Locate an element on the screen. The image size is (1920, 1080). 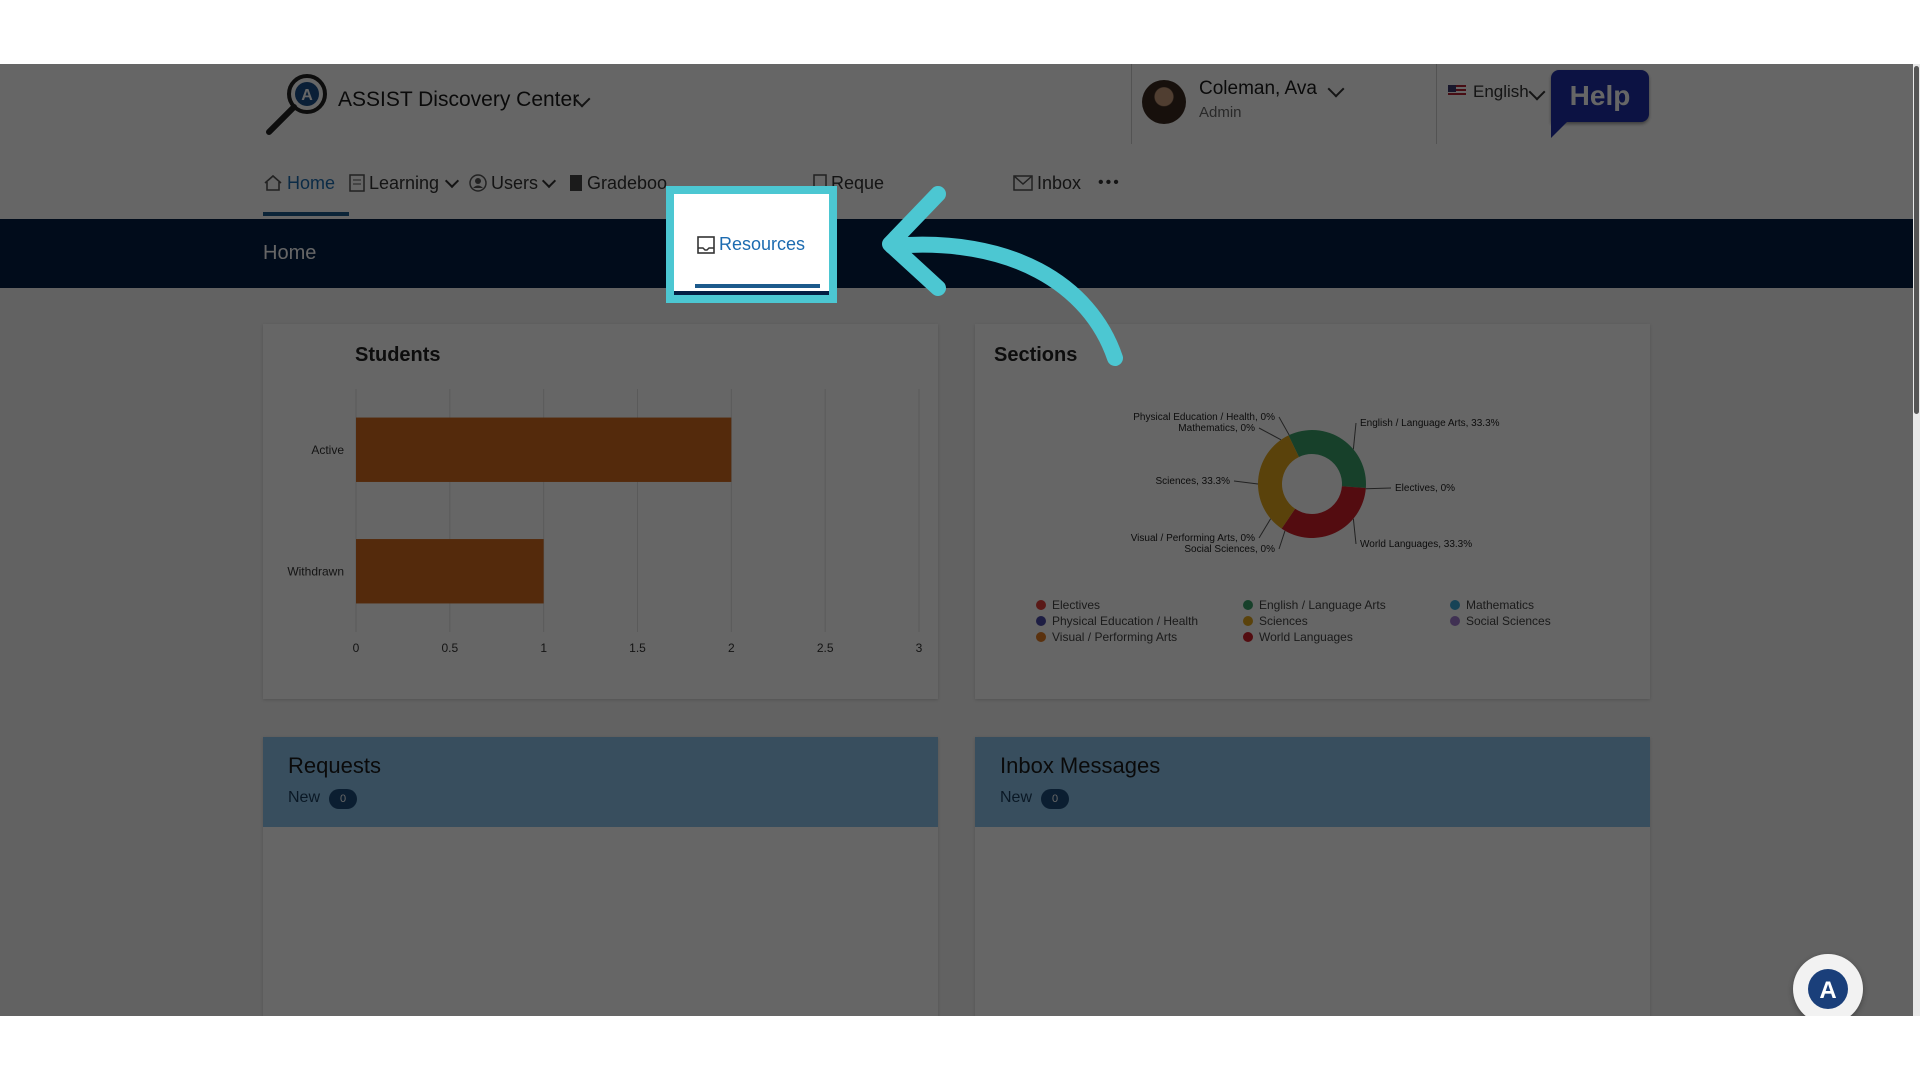
nav-home-label: Home is located at coordinates (311, 182).